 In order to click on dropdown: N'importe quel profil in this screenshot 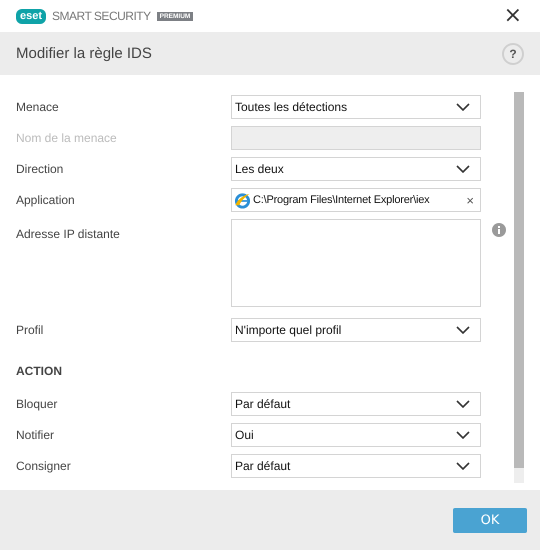, I will do `click(356, 330)`.